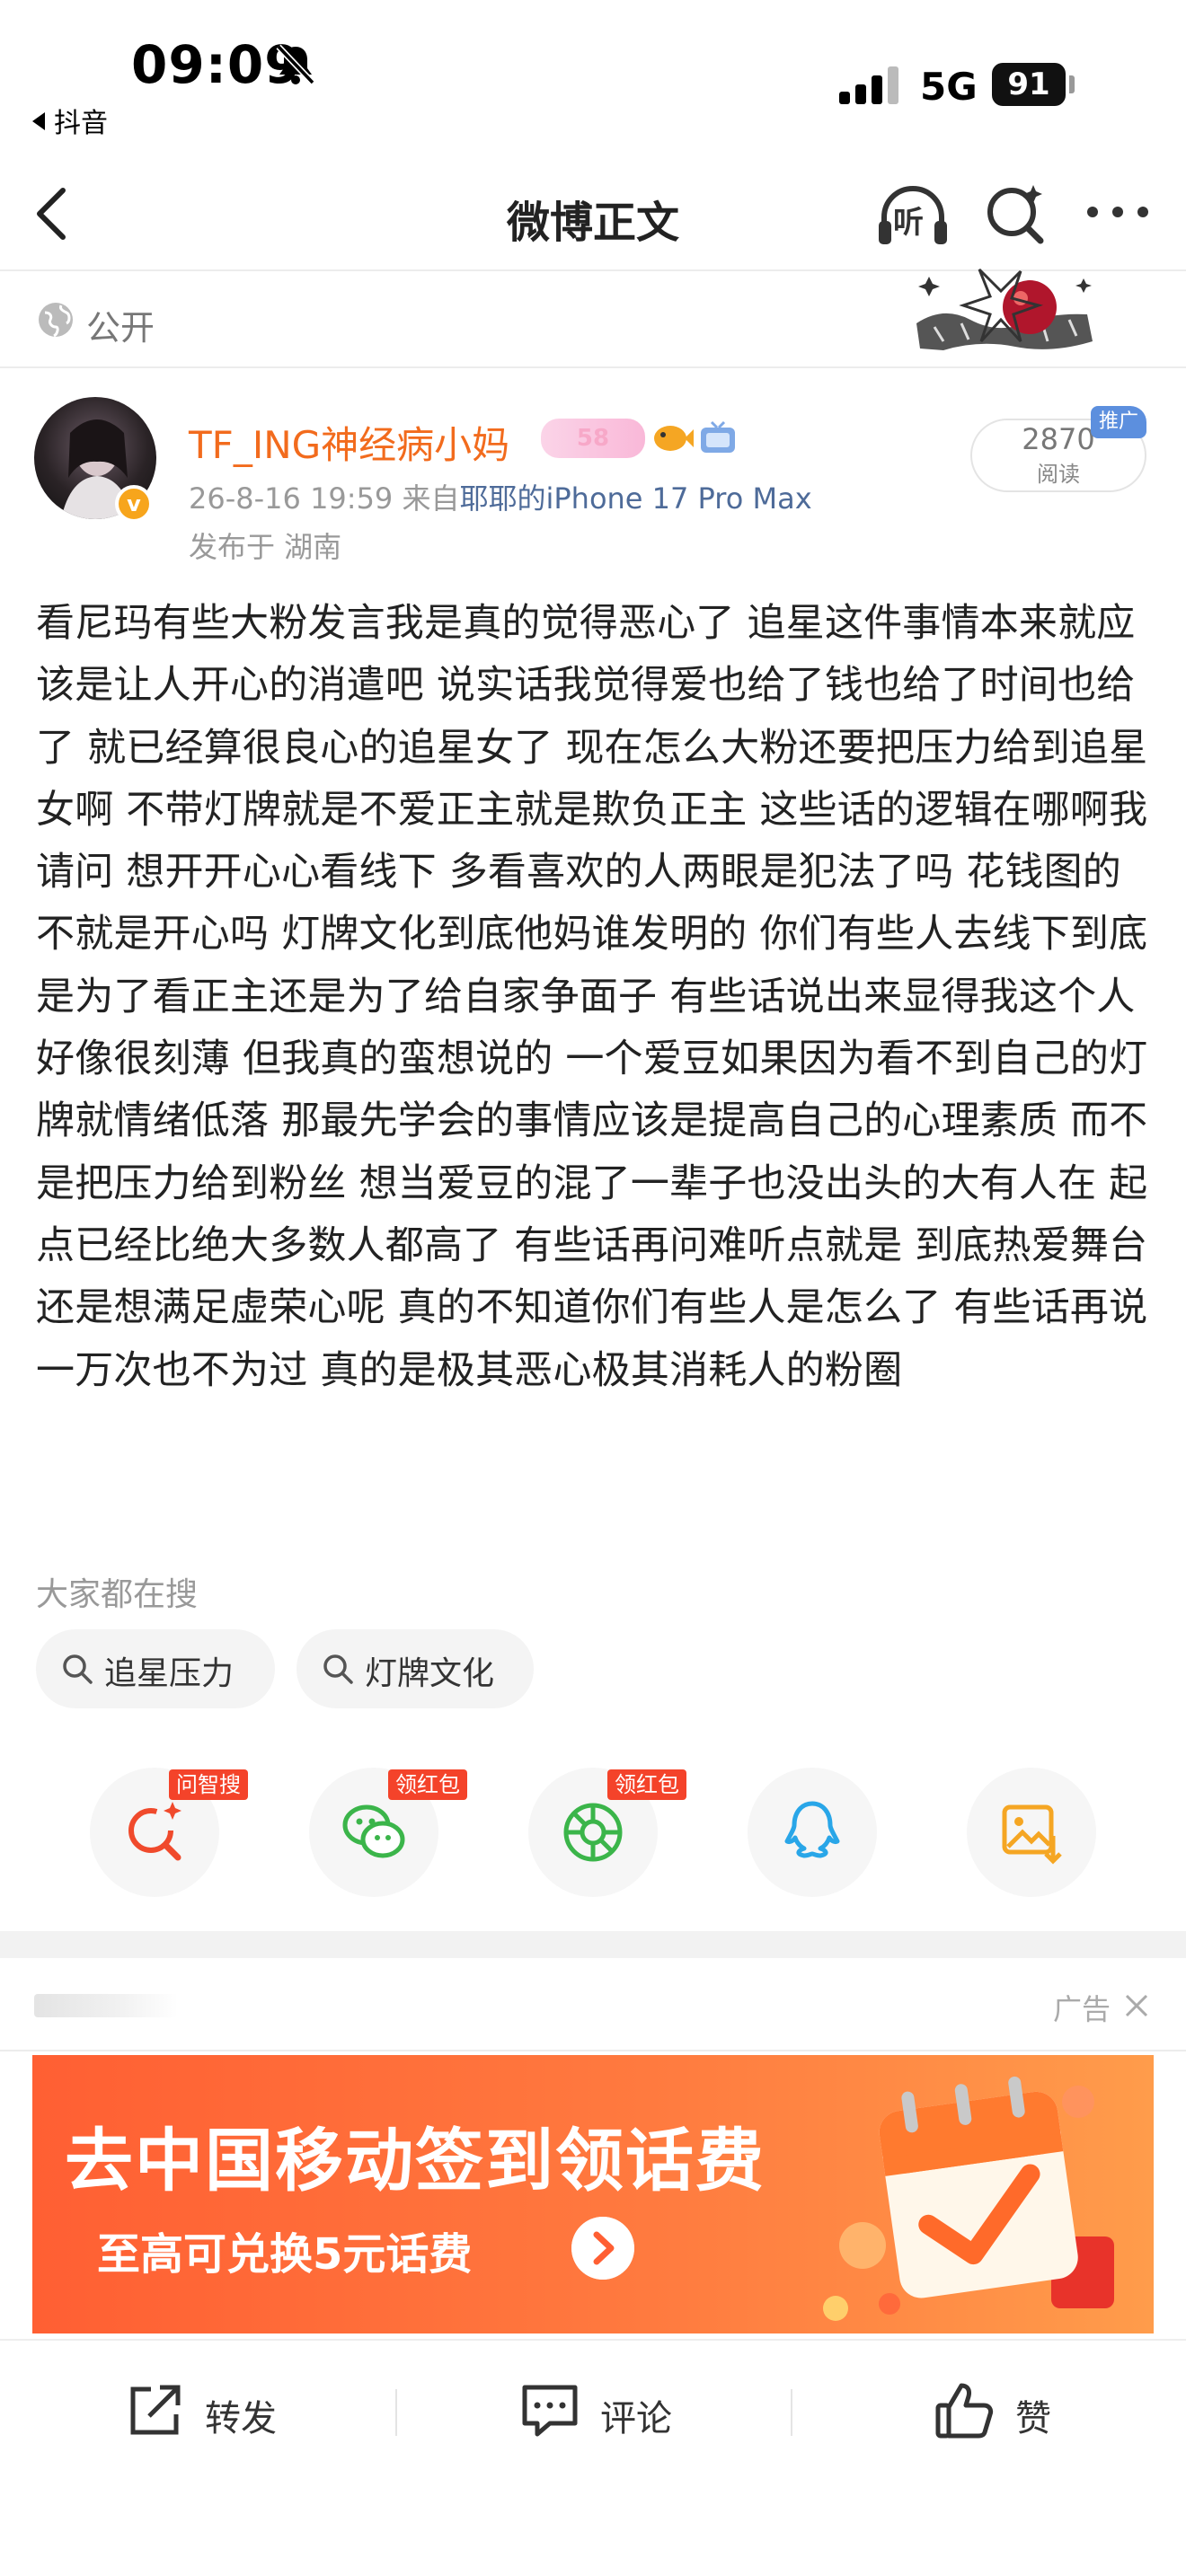  I want to click on search-chip-label: 灯牌文化, so click(430, 1673).